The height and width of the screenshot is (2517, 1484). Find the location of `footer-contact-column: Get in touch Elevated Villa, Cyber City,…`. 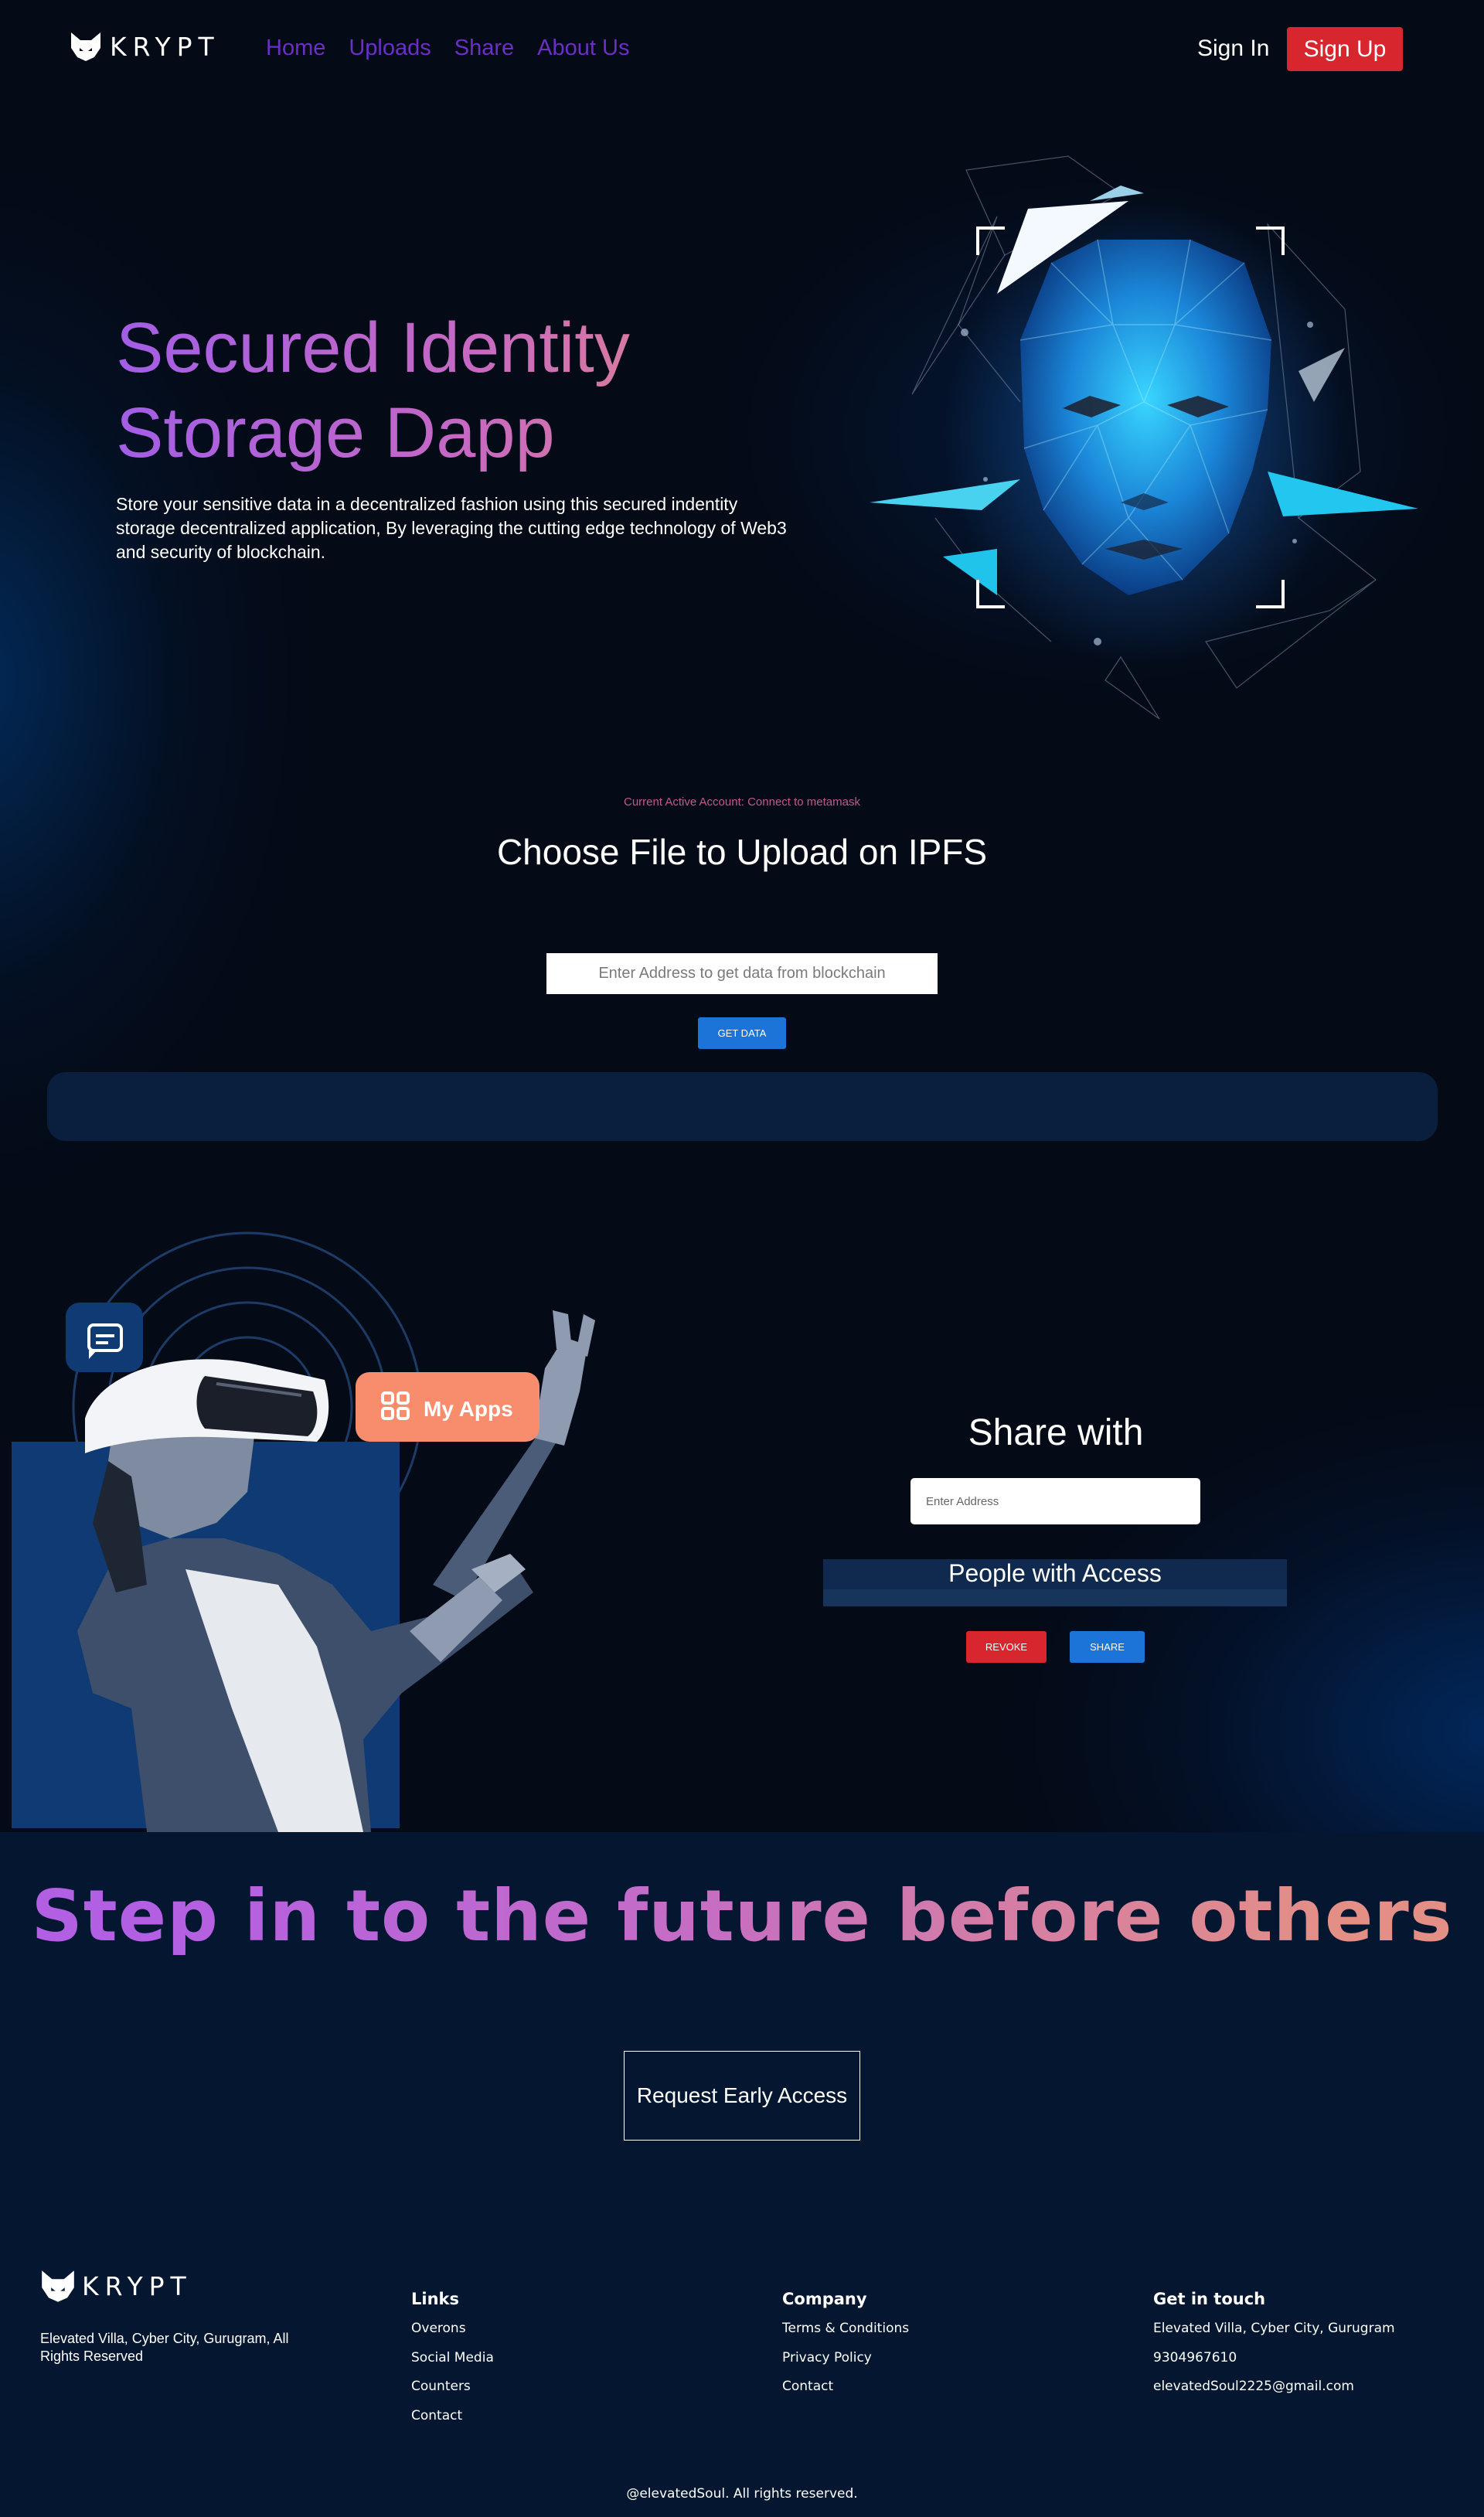

footer-contact-column: Get in touch Elevated Villa, Cyber City,… is located at coordinates (1274, 2349).